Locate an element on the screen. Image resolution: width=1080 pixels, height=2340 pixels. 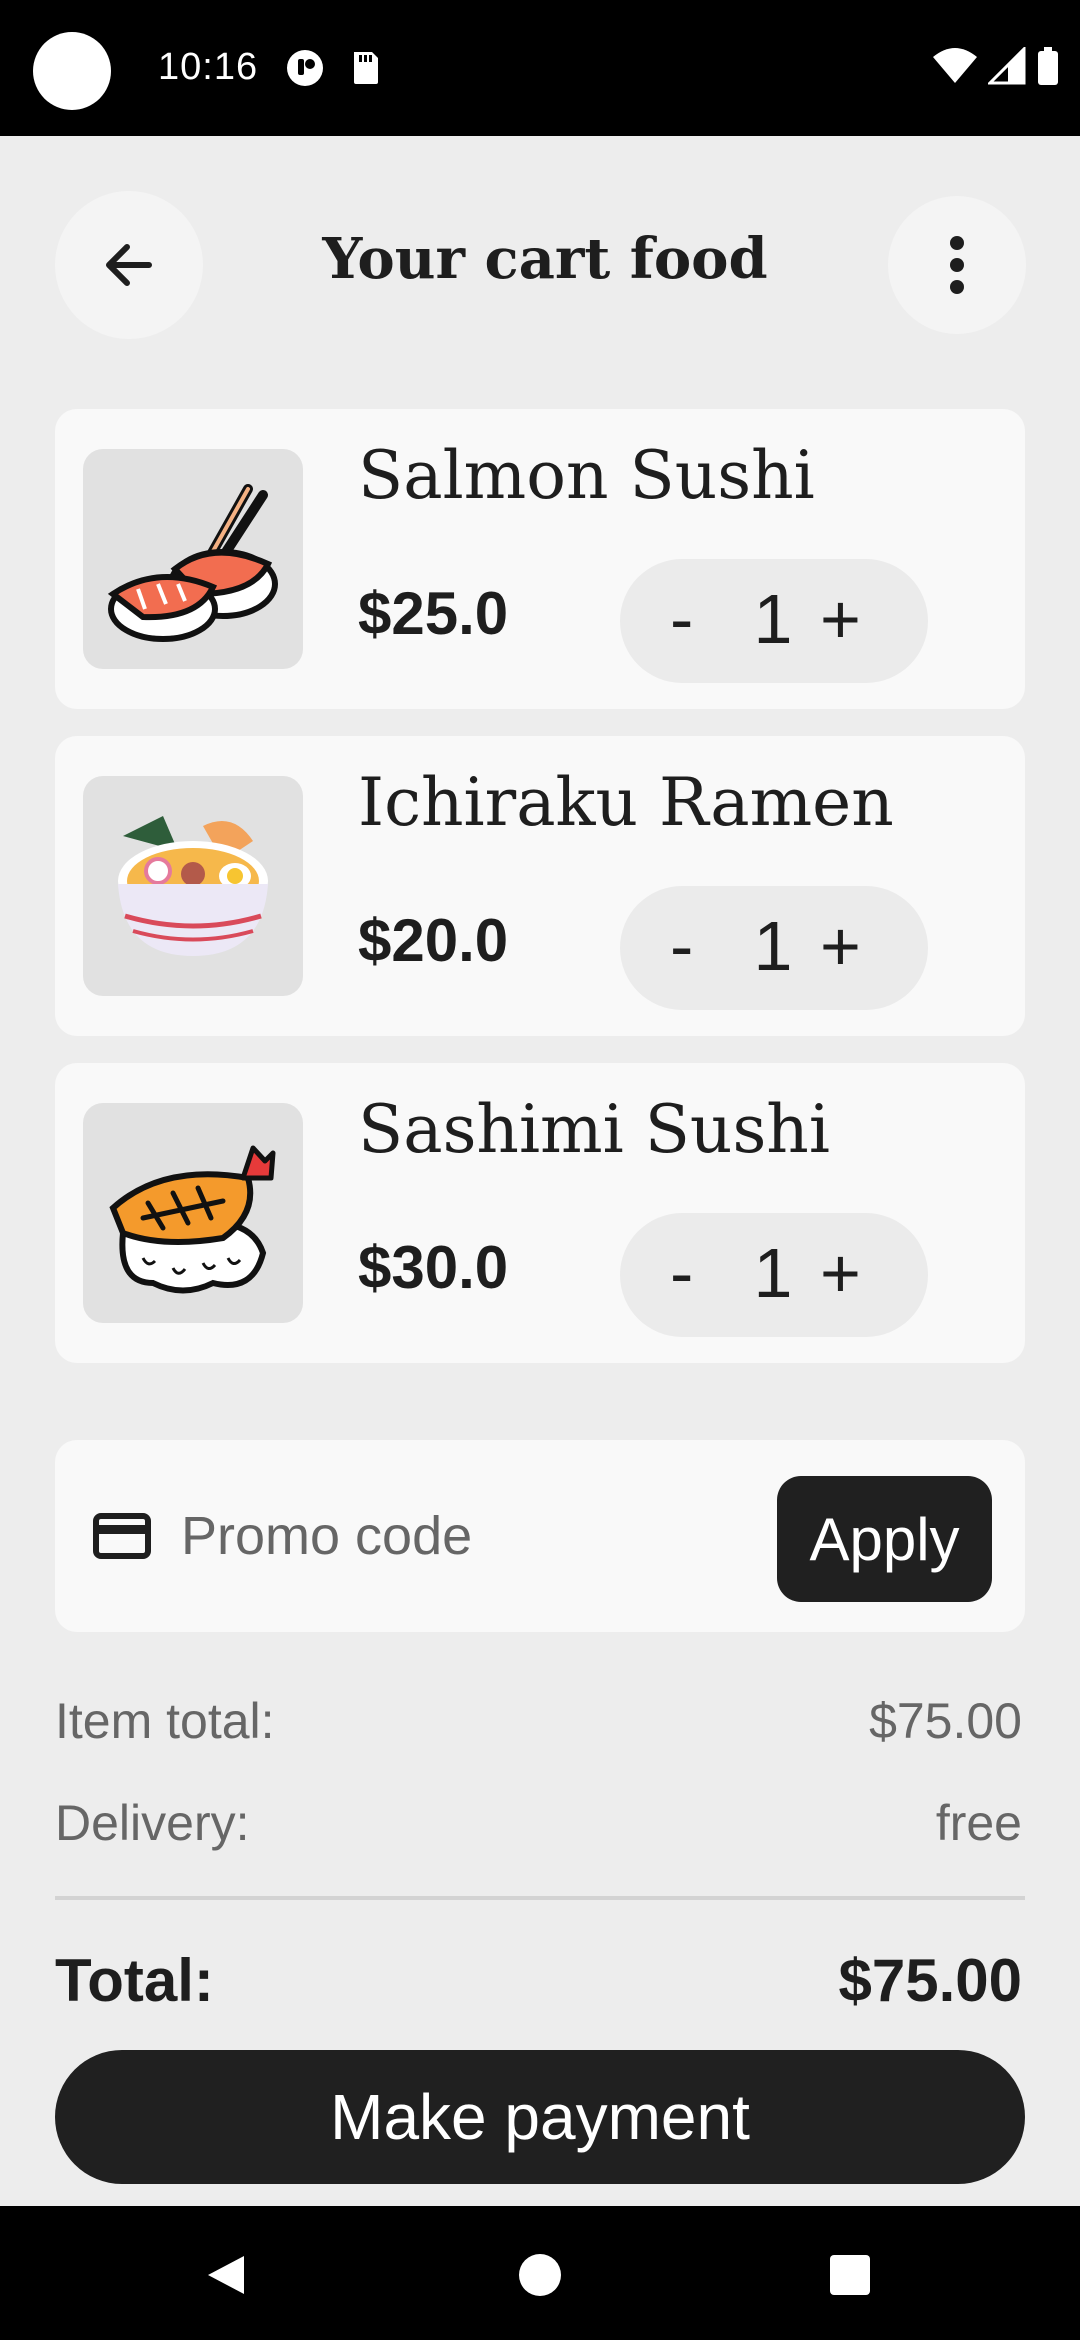
item-total-value: $75.00 is located at coordinates (945, 1721).